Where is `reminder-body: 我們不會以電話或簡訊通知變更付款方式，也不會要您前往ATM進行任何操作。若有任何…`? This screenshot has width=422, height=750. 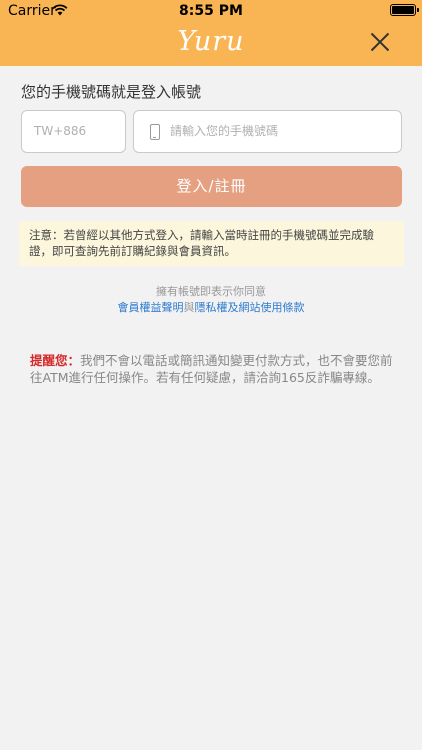 reminder-body: 我們不會以電話或簡訊通知變更付款方式，也不會要您前往ATM進行任何操作。若有任何… is located at coordinates (211, 369).